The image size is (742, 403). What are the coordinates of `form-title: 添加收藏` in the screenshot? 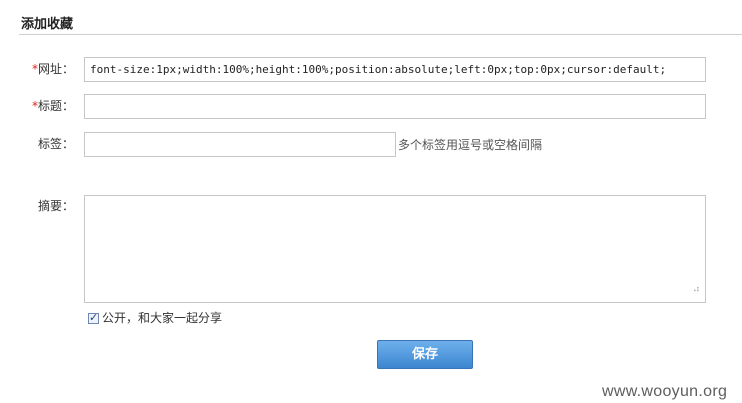 It's located at (47, 24).